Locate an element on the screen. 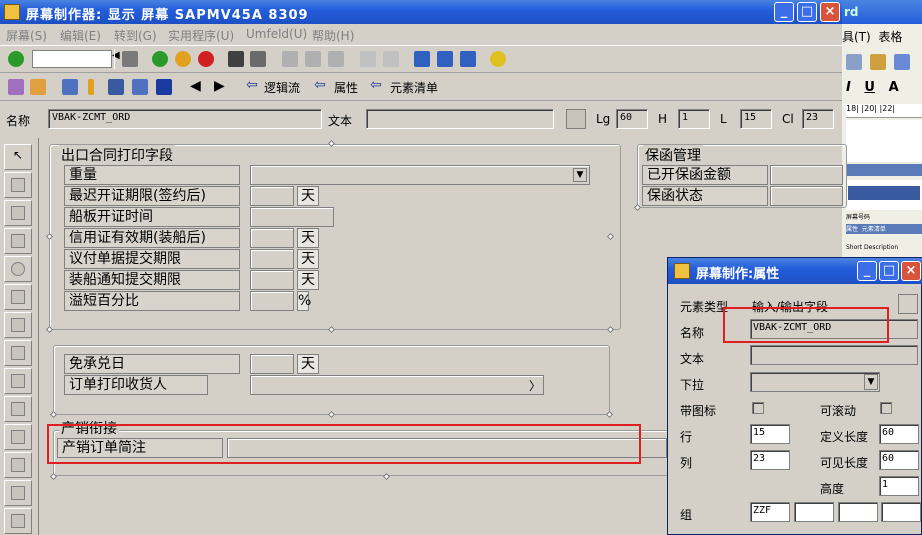 The height and width of the screenshot is (535, 922). background-menu-tools: 具(T) is located at coordinates (856, 37).